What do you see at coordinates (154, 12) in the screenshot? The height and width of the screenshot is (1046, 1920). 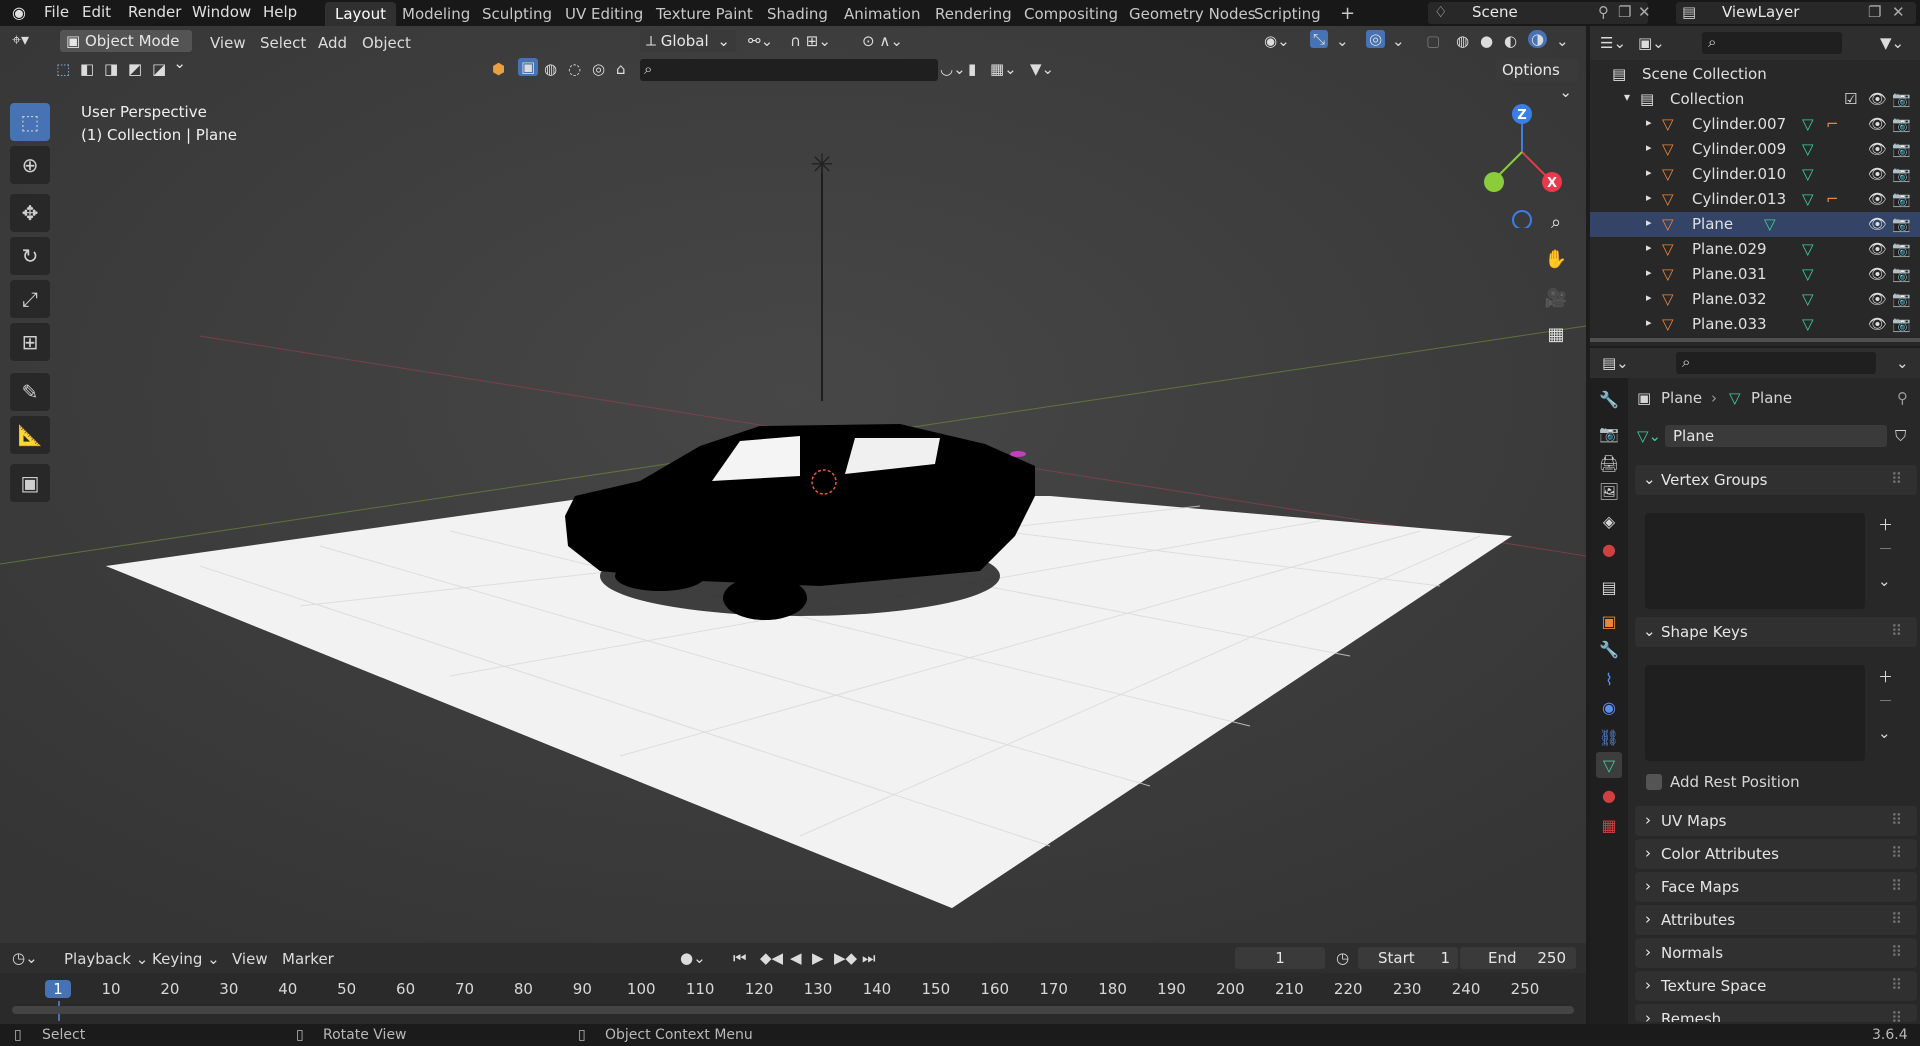 I see `menu-render: Render` at bounding box center [154, 12].